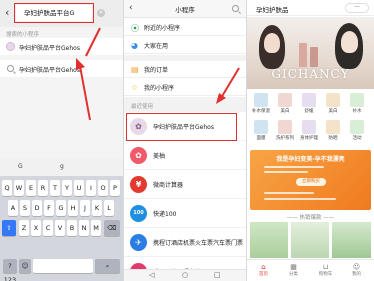 This screenshot has height=281, width=374. What do you see at coordinates (198, 243) in the screenshot?
I see `app-label: 携程订酒店机票火车票汽车票门票` at bounding box center [198, 243].